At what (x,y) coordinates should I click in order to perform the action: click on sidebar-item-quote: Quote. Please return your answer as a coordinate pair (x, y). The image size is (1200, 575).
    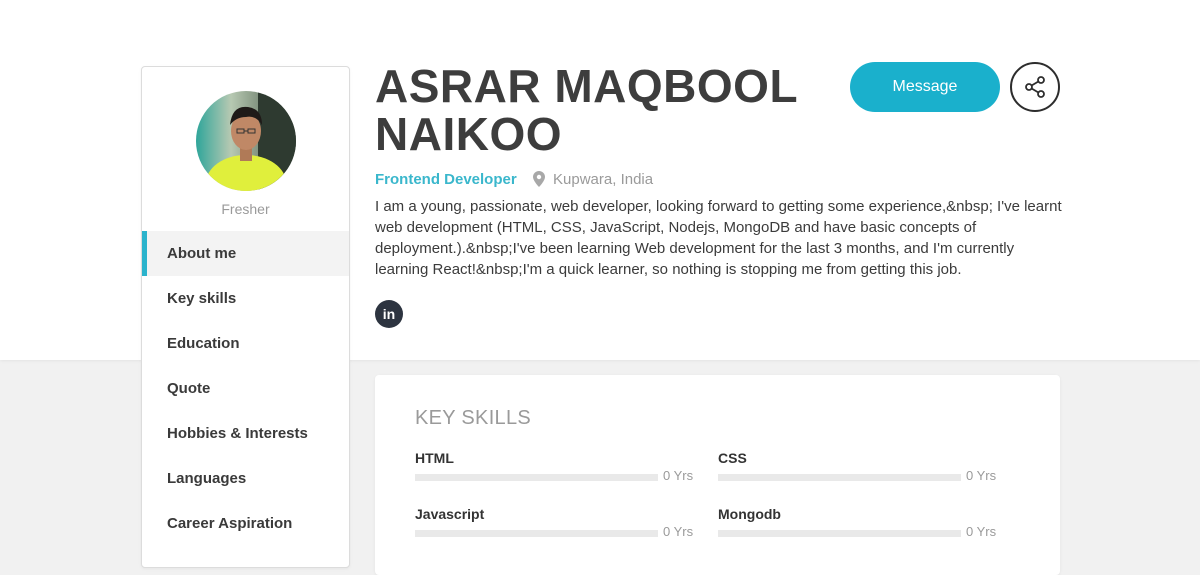
    Looking at the image, I should click on (245, 388).